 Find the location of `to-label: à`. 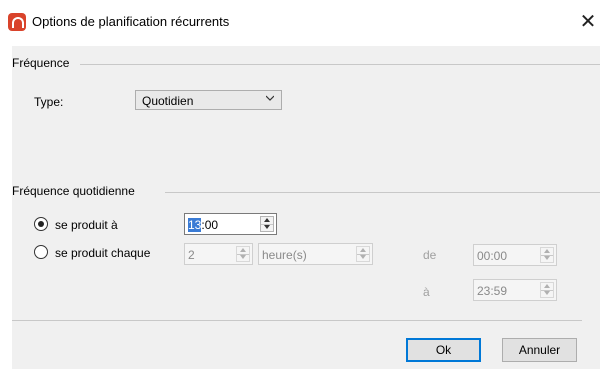

to-label: à is located at coordinates (426, 292).